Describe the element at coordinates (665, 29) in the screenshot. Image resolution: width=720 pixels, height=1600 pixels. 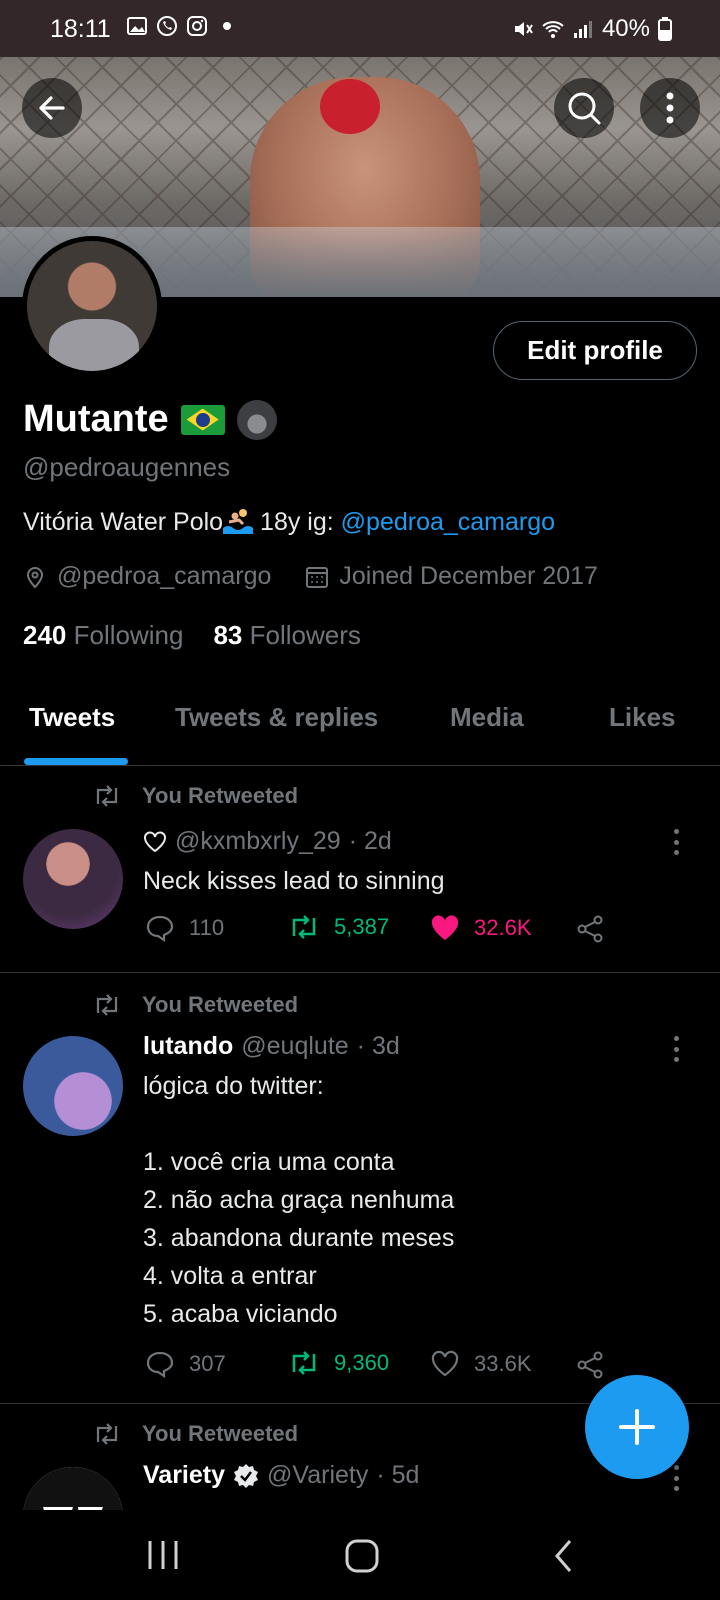
I see `battery-icon` at that location.